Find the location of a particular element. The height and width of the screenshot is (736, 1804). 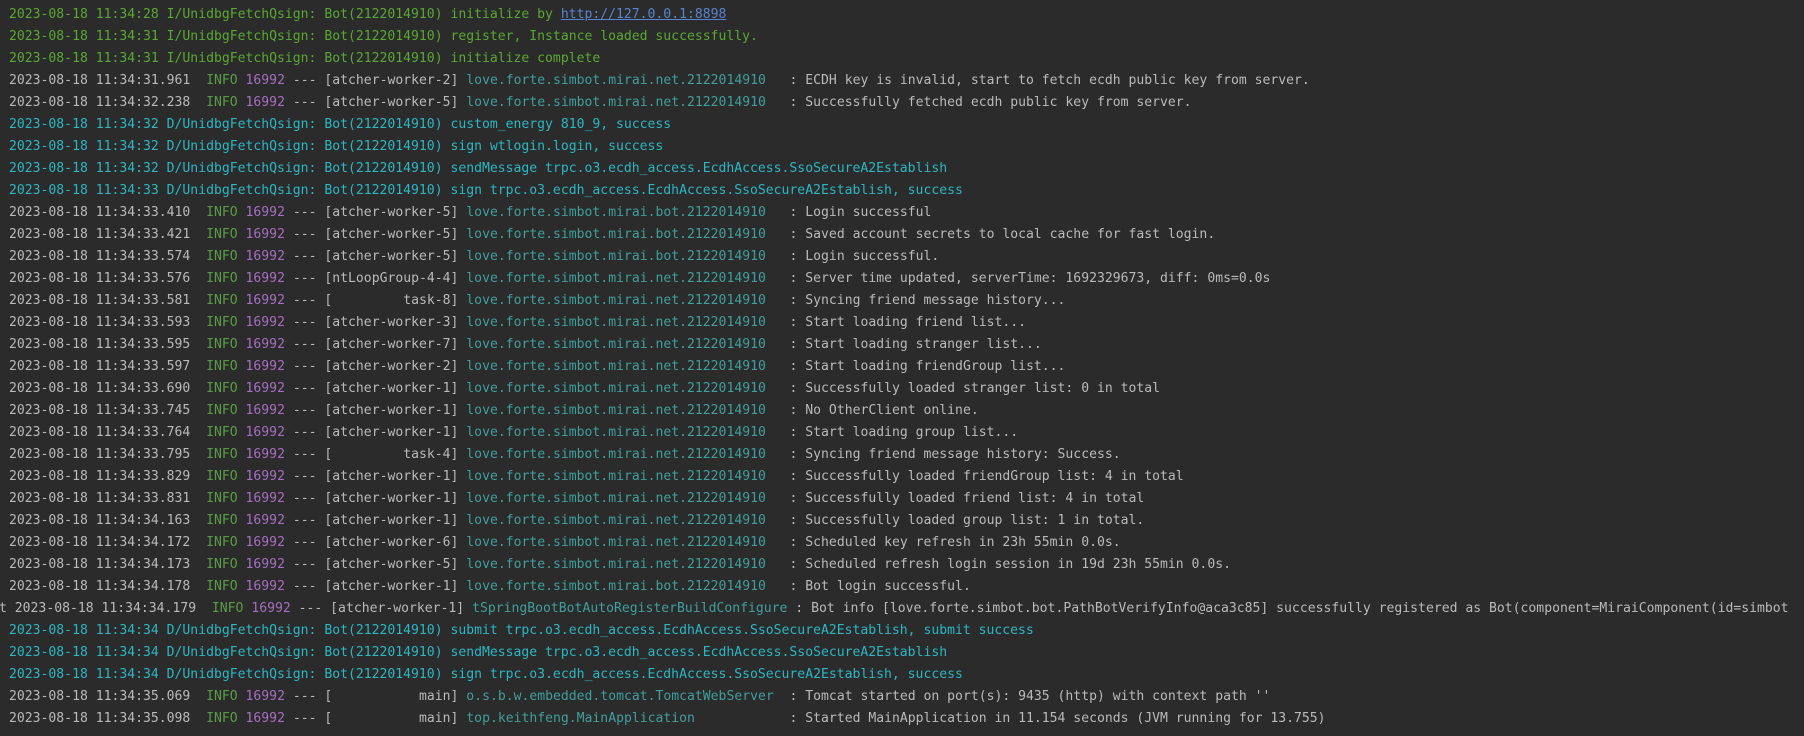

log-timestamp: 2023-08-18 11:34:31.961 is located at coordinates (100, 80).